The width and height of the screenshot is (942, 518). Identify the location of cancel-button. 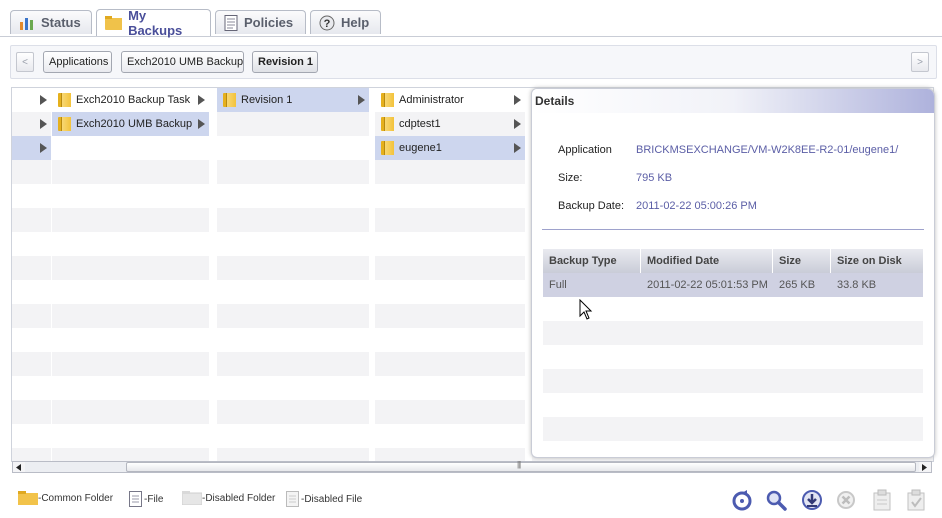
(846, 500).